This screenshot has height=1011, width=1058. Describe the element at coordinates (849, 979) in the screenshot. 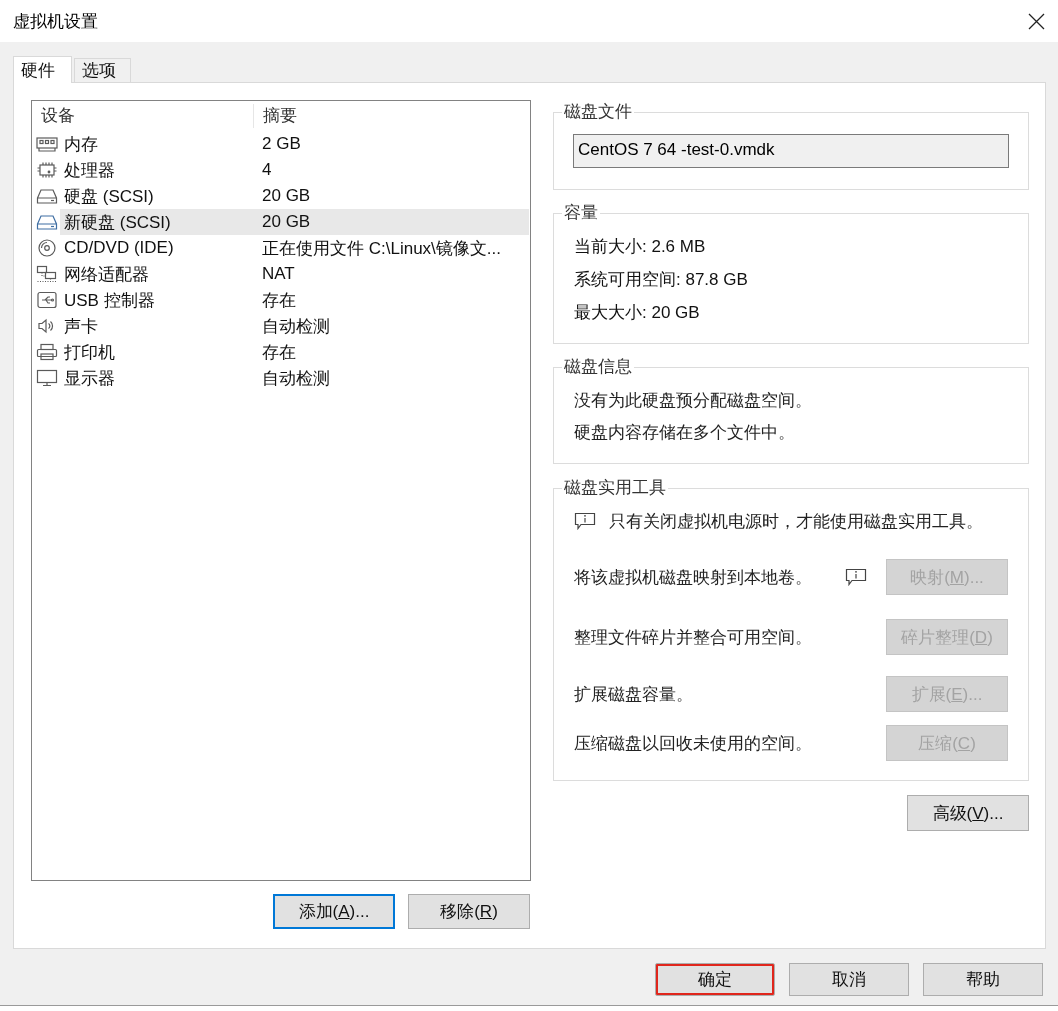

I see `cancel-button: 取消` at that location.